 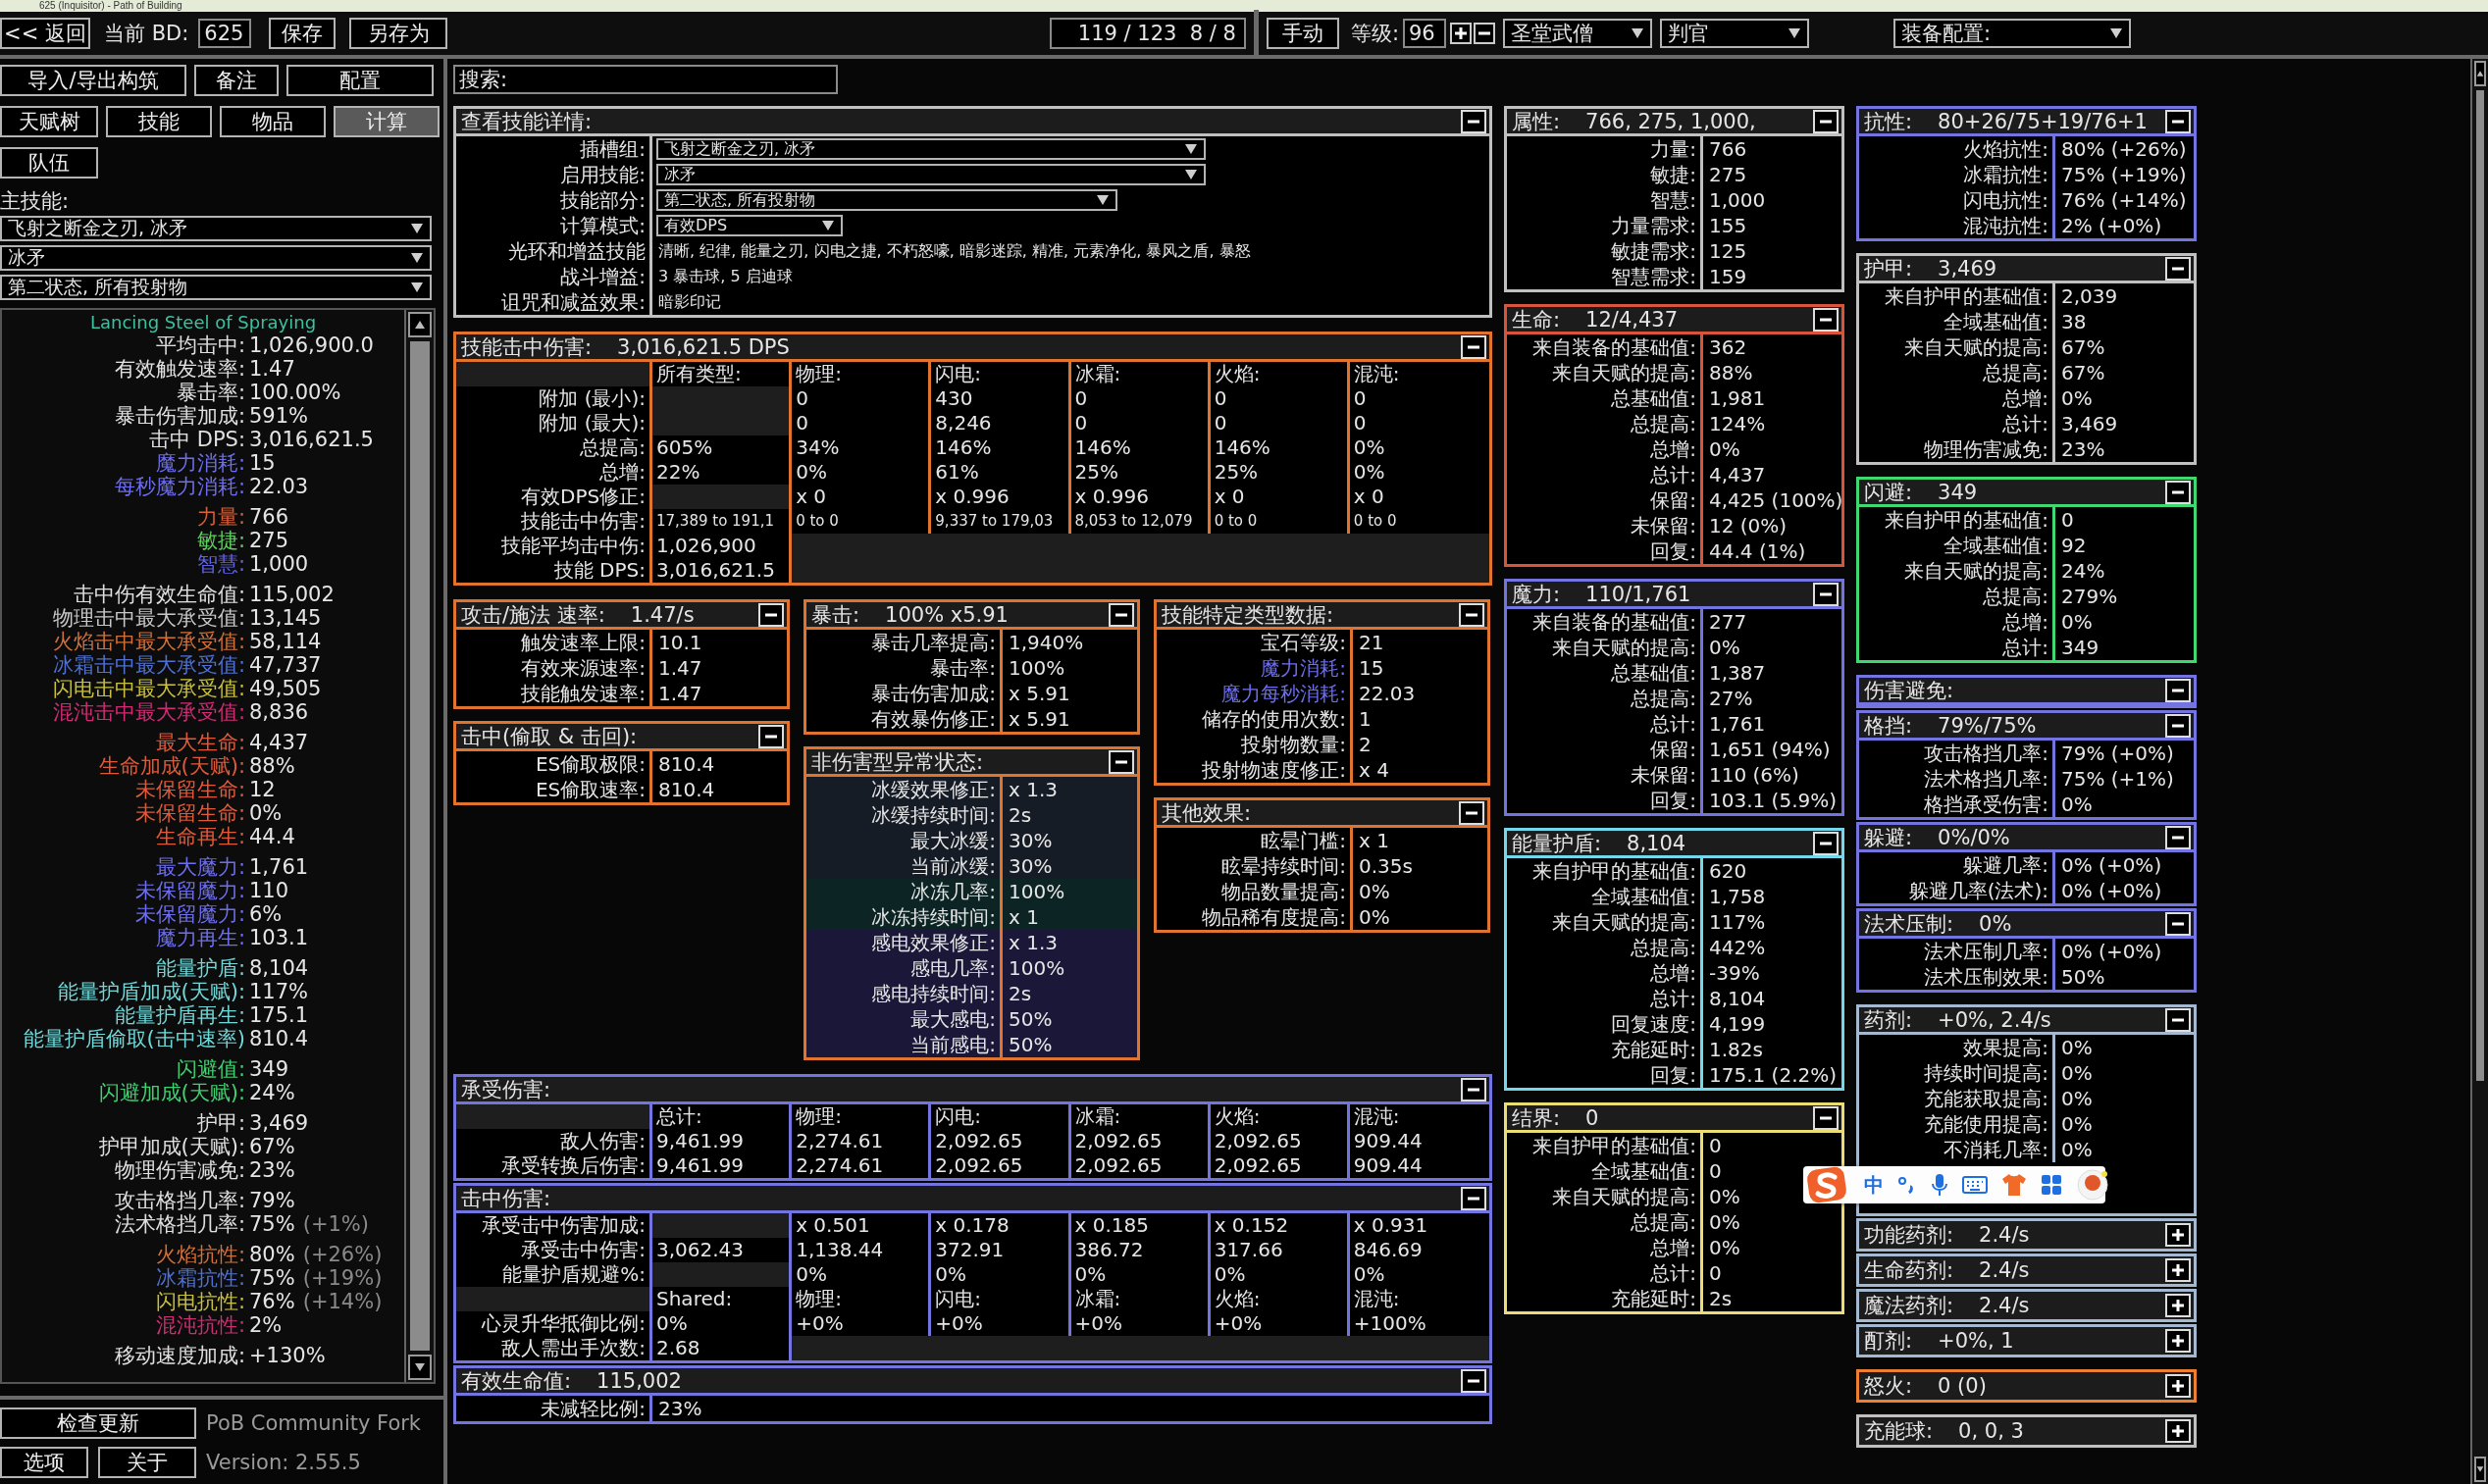 I want to click on section-title: 格挡:, so click(x=1888, y=726).